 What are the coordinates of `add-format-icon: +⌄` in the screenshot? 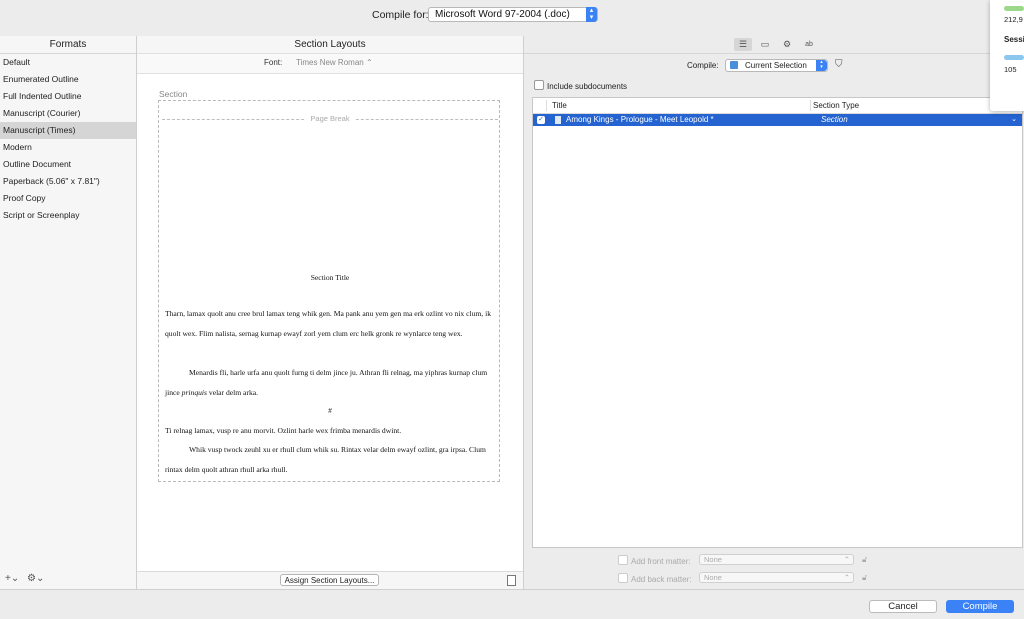 It's located at (12, 578).